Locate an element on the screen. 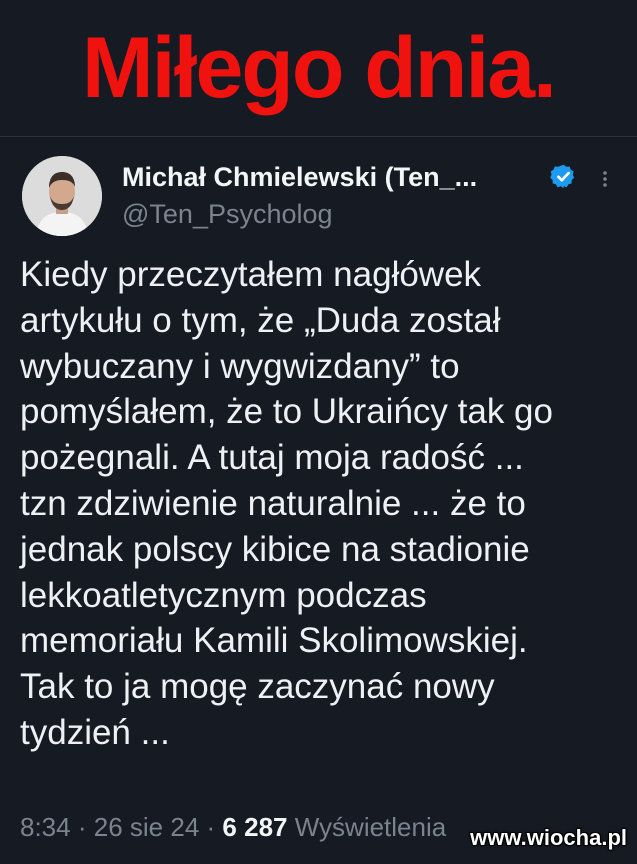 This screenshot has width=637, height=864. views-label: Wyświetlenia is located at coordinates (370, 827).